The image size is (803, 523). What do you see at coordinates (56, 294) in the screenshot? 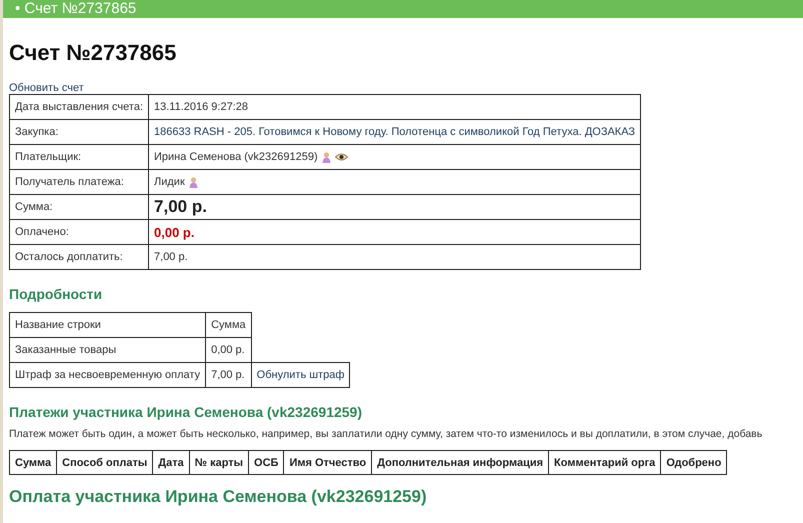
I see `section-heading: Подробности` at bounding box center [56, 294].